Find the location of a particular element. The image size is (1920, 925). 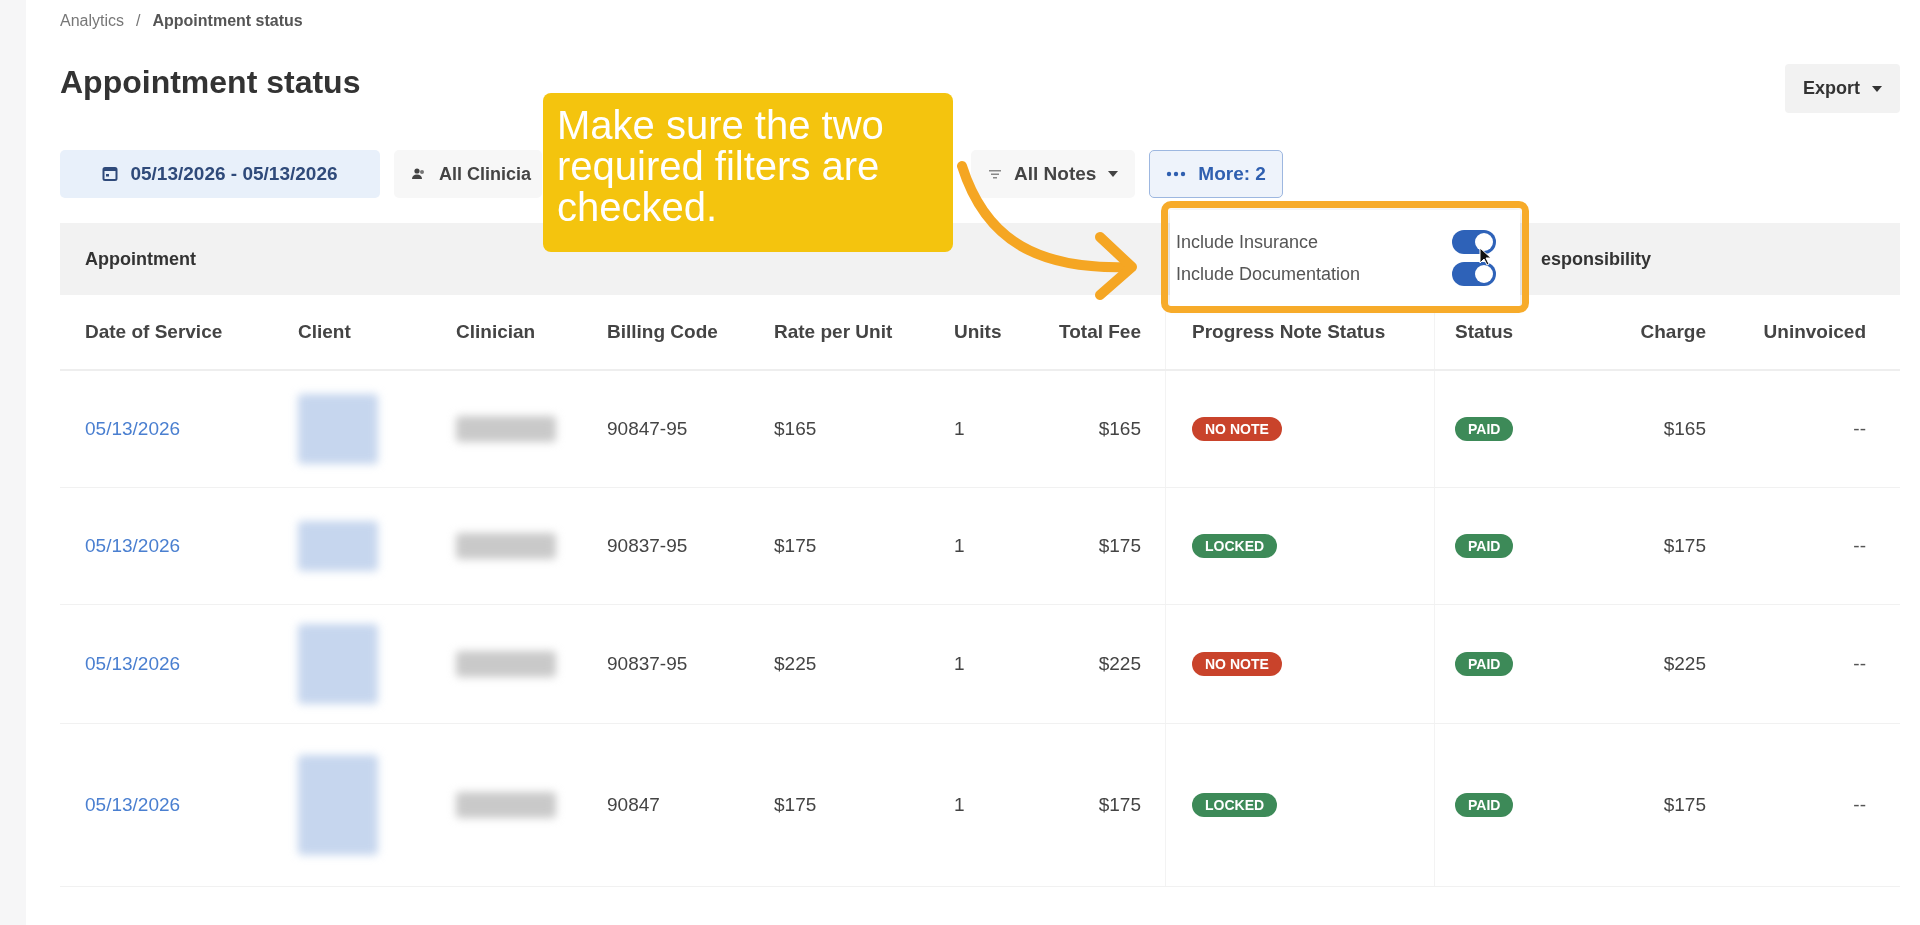

option-label: Include Documentation is located at coordinates (1268, 274).